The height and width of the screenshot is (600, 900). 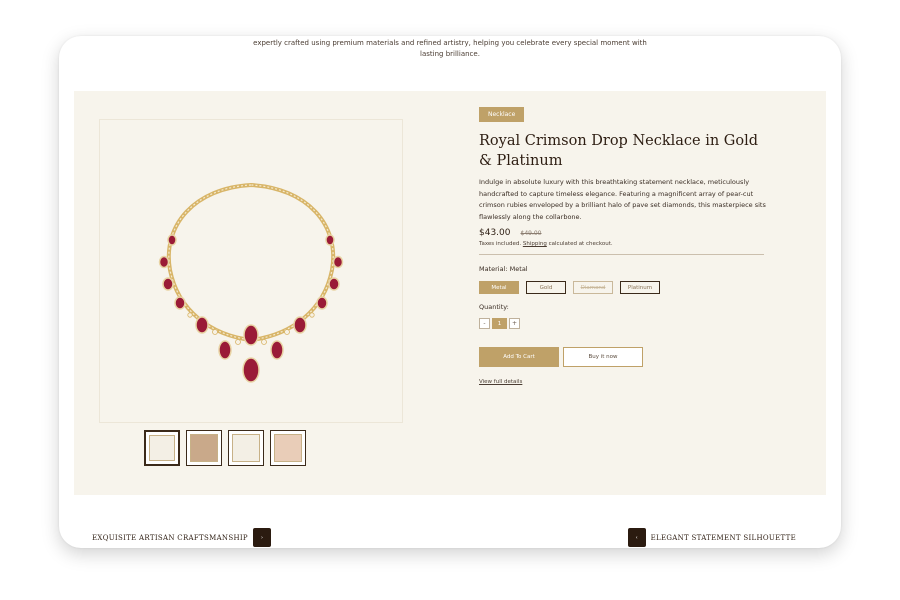 What do you see at coordinates (502, 114) in the screenshot?
I see `category-badge: Necklace` at bounding box center [502, 114].